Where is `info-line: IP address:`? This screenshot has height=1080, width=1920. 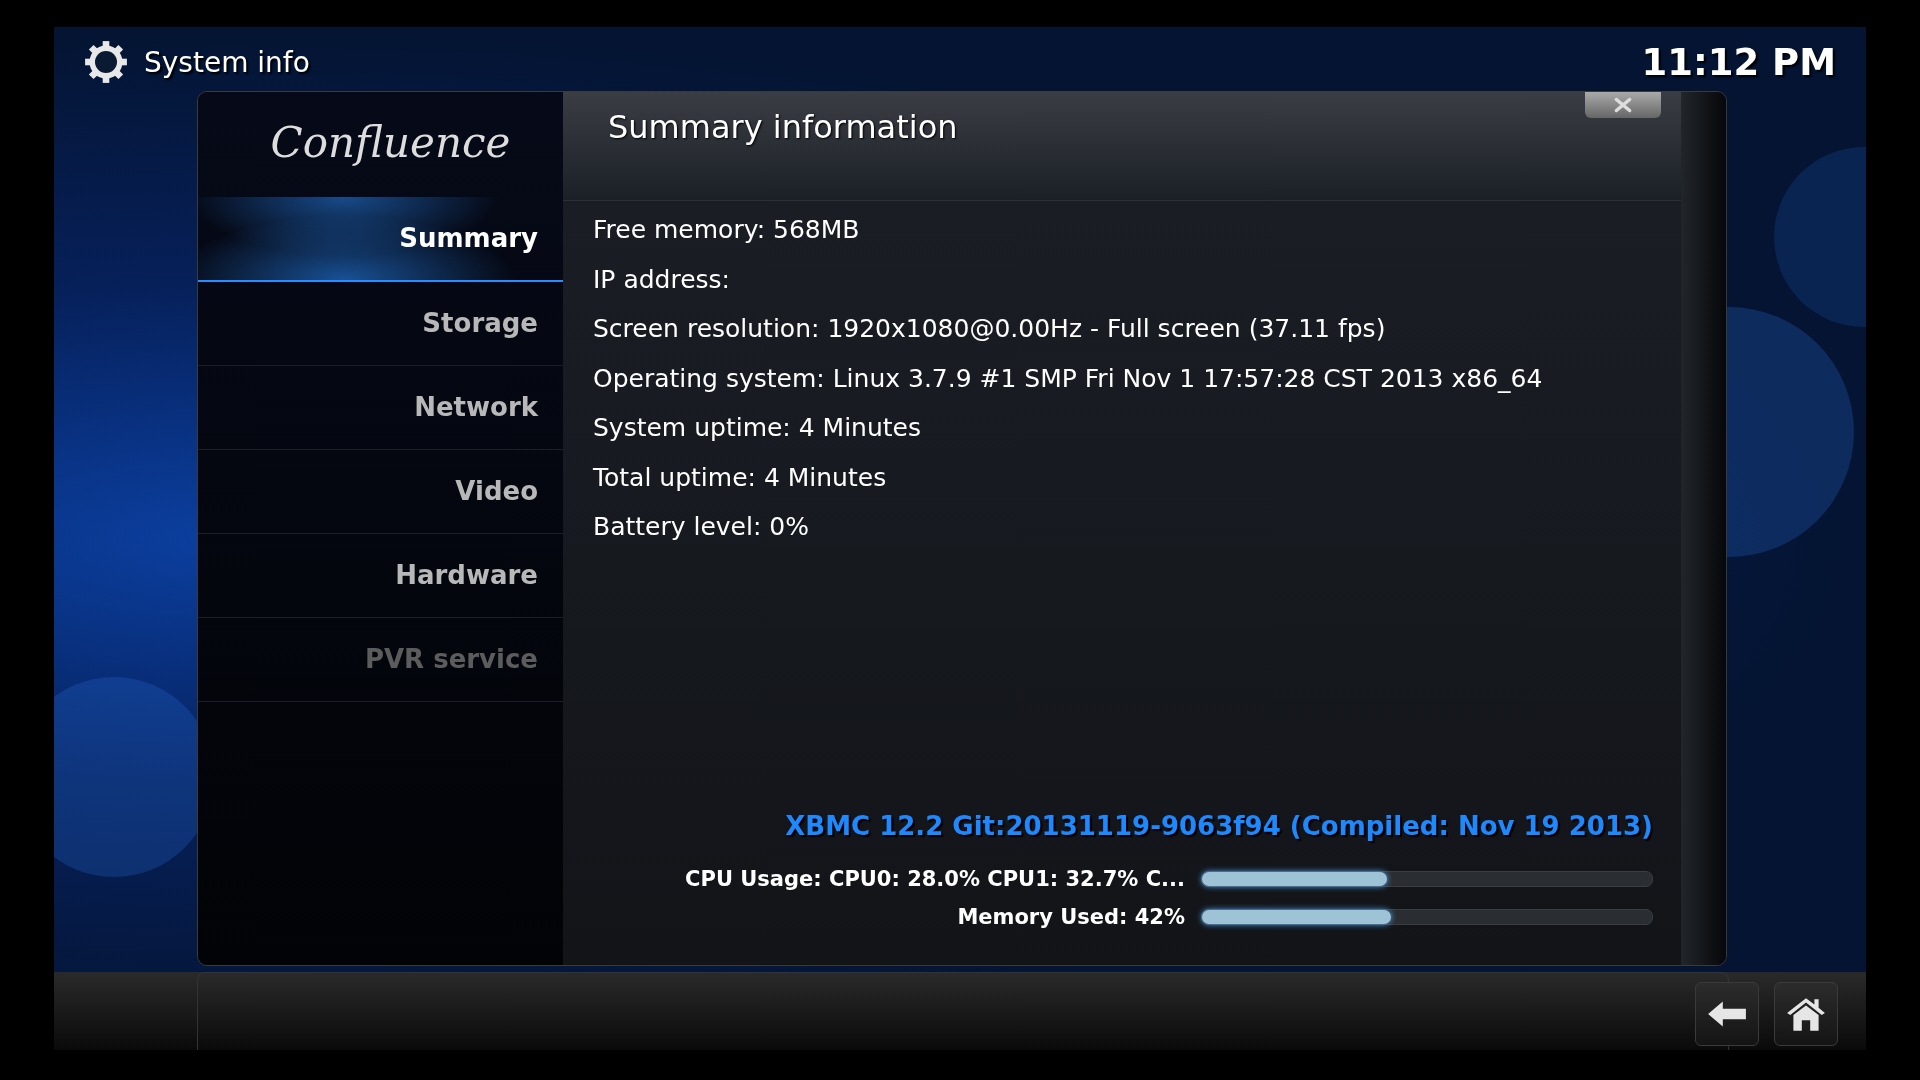
info-line: IP address: is located at coordinates (662, 279).